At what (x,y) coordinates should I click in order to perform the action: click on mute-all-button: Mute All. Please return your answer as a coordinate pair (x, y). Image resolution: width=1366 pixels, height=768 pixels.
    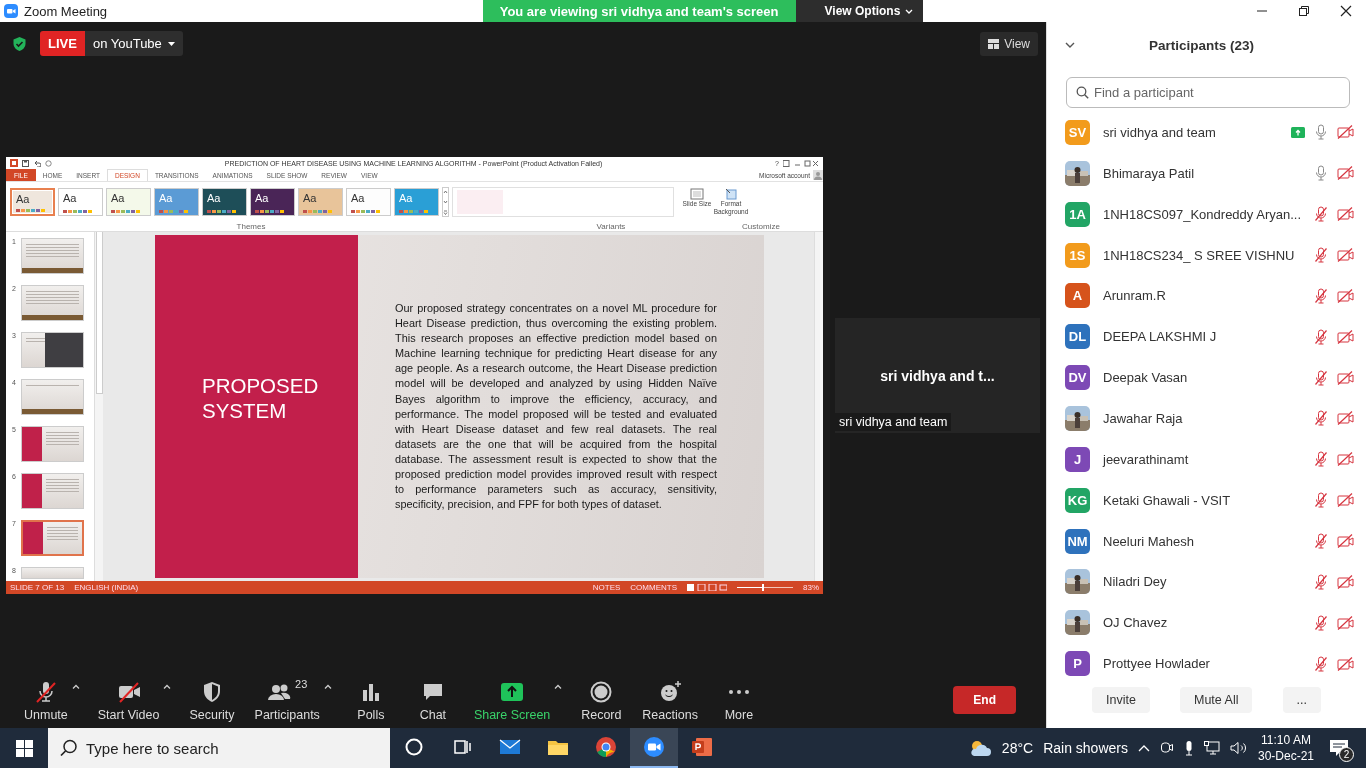
    Looking at the image, I should click on (1216, 700).